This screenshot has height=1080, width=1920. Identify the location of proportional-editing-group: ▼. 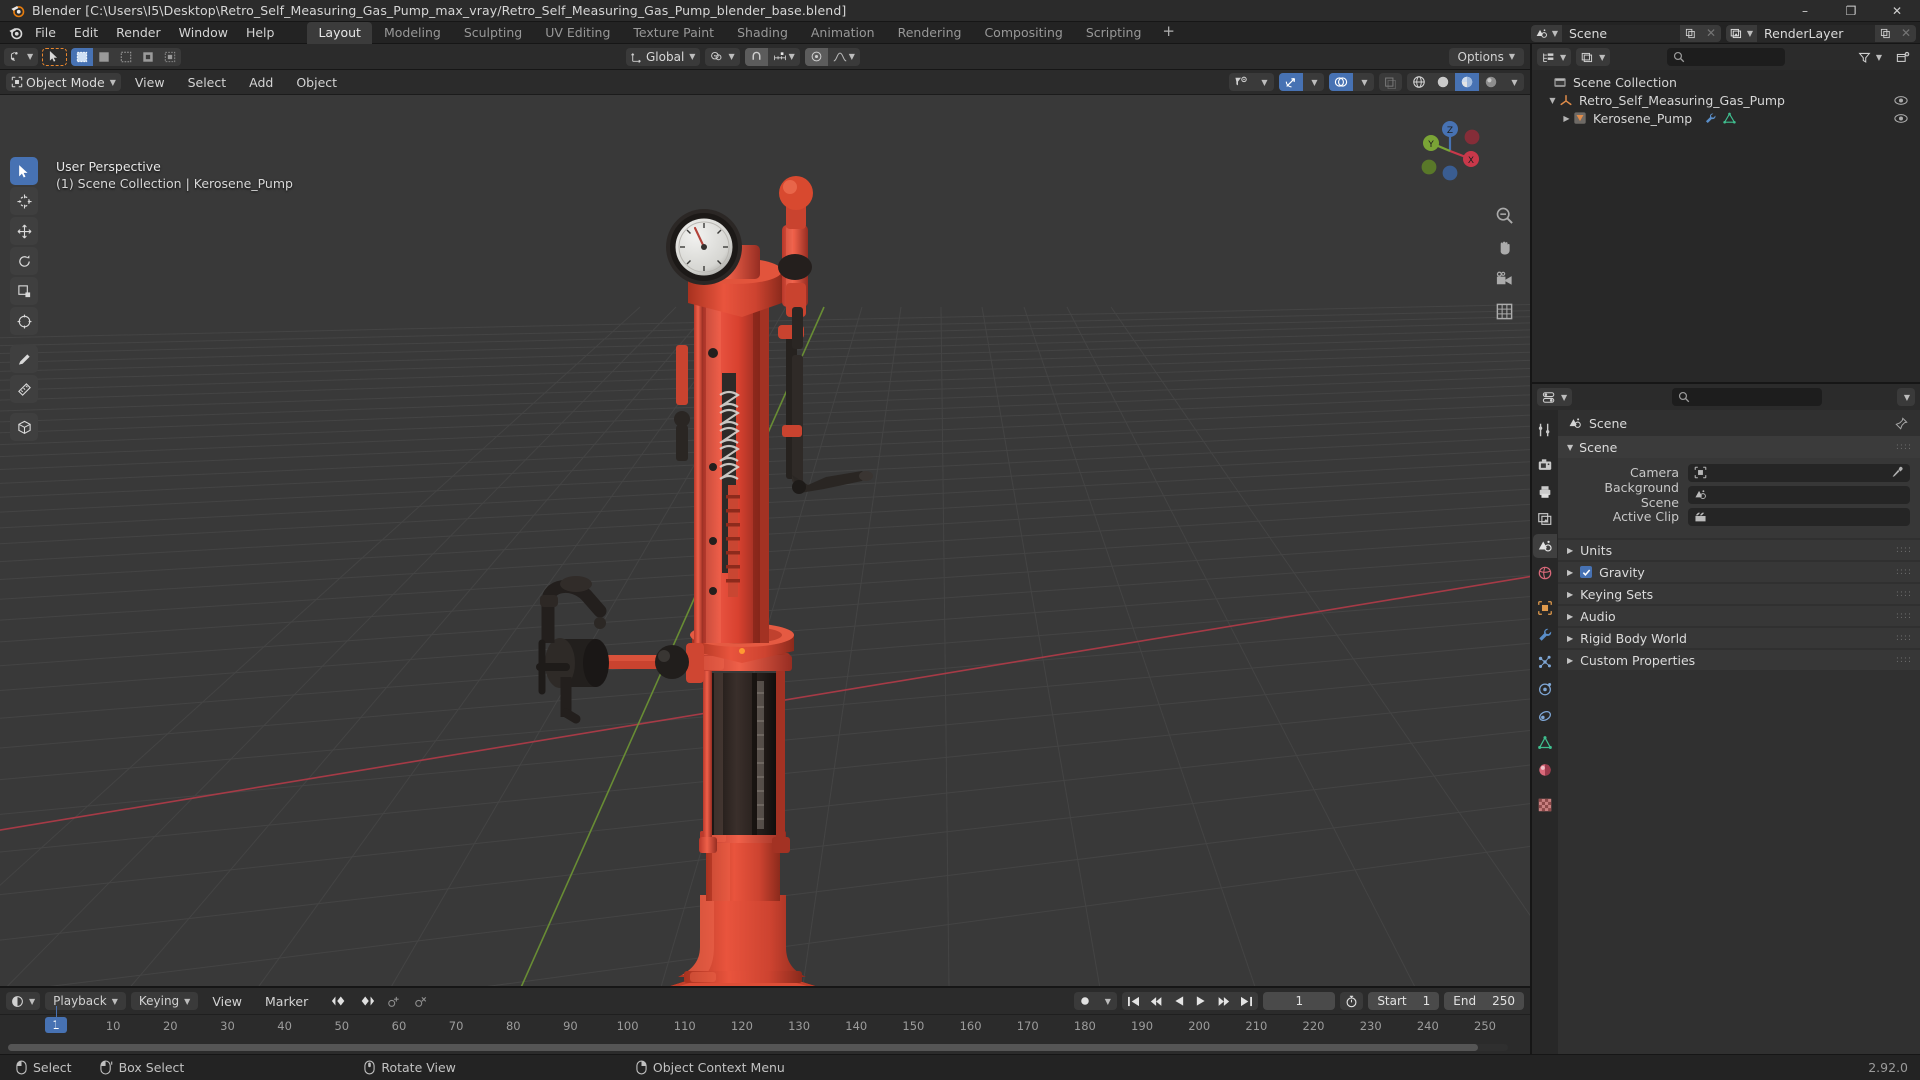
(832, 56).